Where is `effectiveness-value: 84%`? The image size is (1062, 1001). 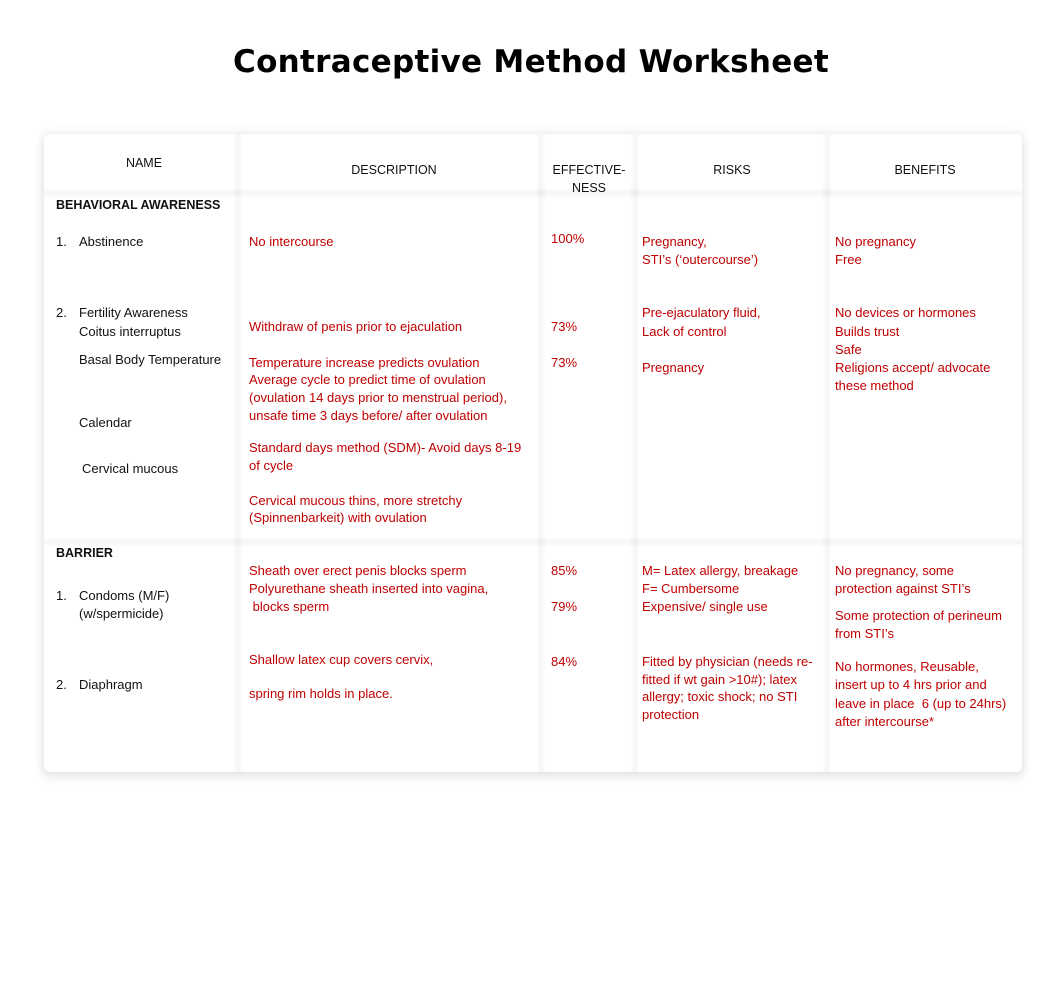 effectiveness-value: 84% is located at coordinates (564, 661).